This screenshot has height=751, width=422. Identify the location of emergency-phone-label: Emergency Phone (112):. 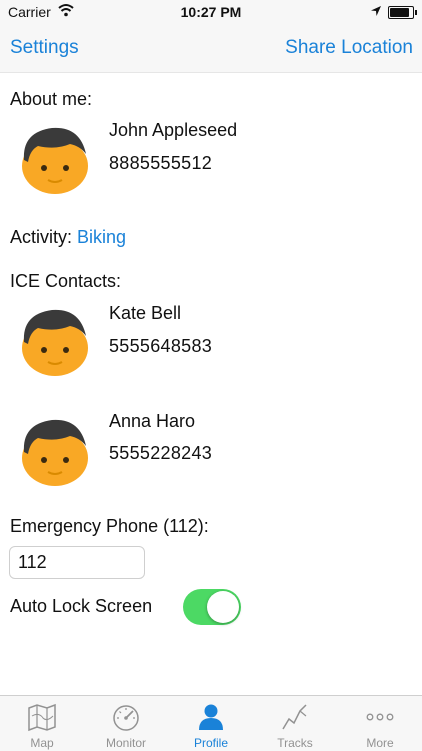
(109, 526).